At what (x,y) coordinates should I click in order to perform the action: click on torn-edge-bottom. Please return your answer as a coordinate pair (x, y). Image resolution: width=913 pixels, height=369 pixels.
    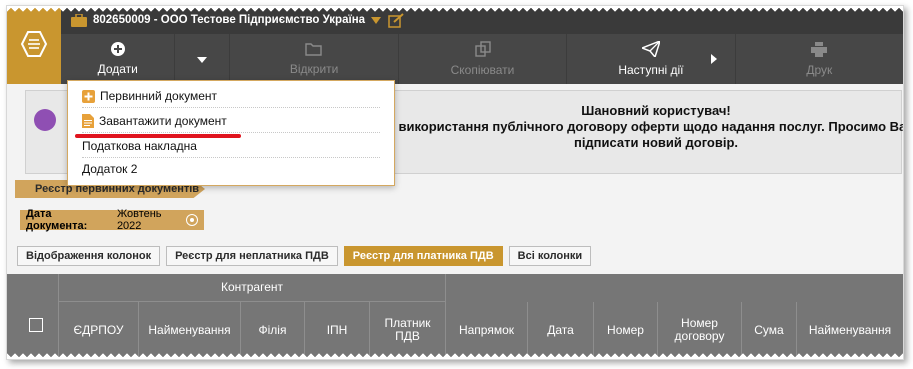
    Looking at the image, I should click on (455, 355).